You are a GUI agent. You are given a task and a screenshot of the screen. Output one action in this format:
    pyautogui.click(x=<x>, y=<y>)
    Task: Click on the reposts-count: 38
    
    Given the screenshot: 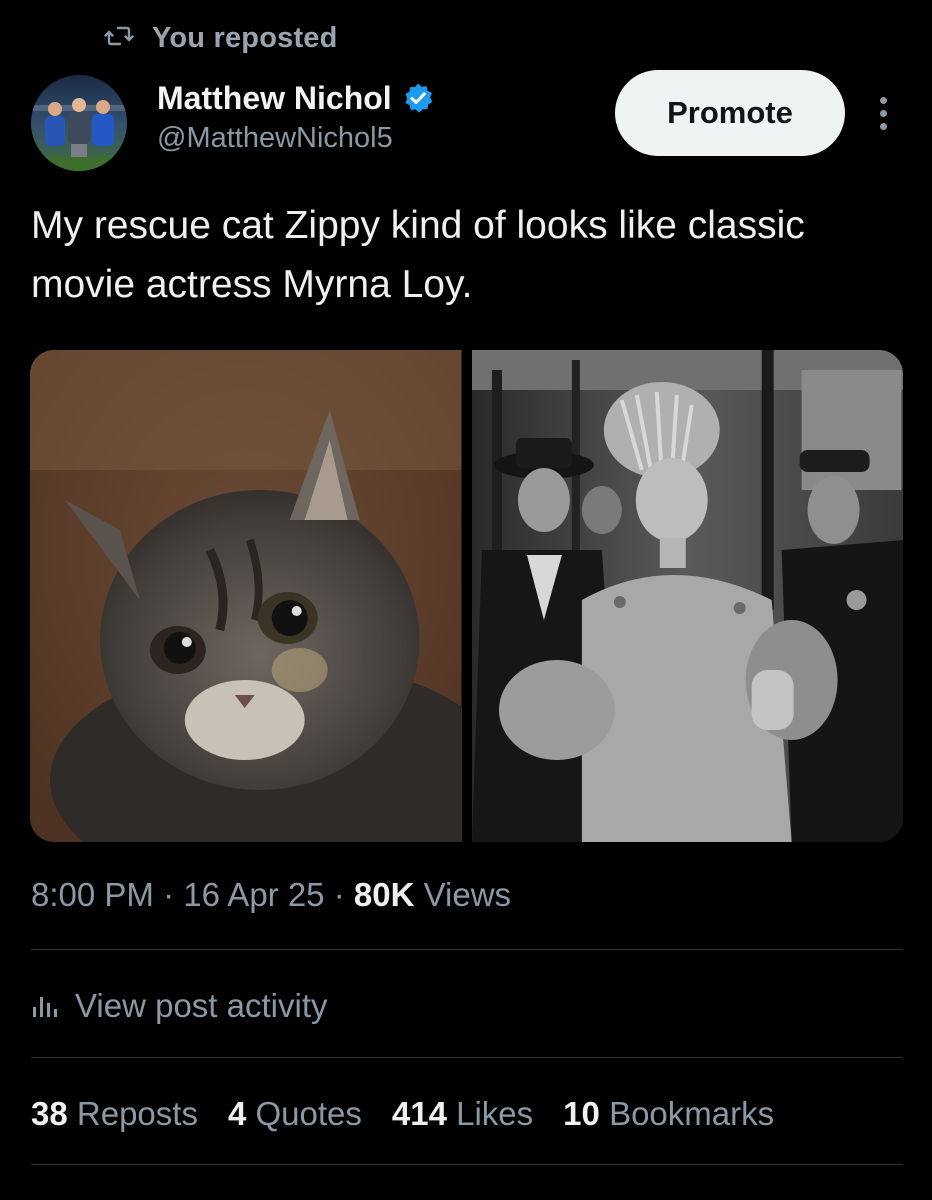 What is the action you would take?
    pyautogui.click(x=49, y=1113)
    